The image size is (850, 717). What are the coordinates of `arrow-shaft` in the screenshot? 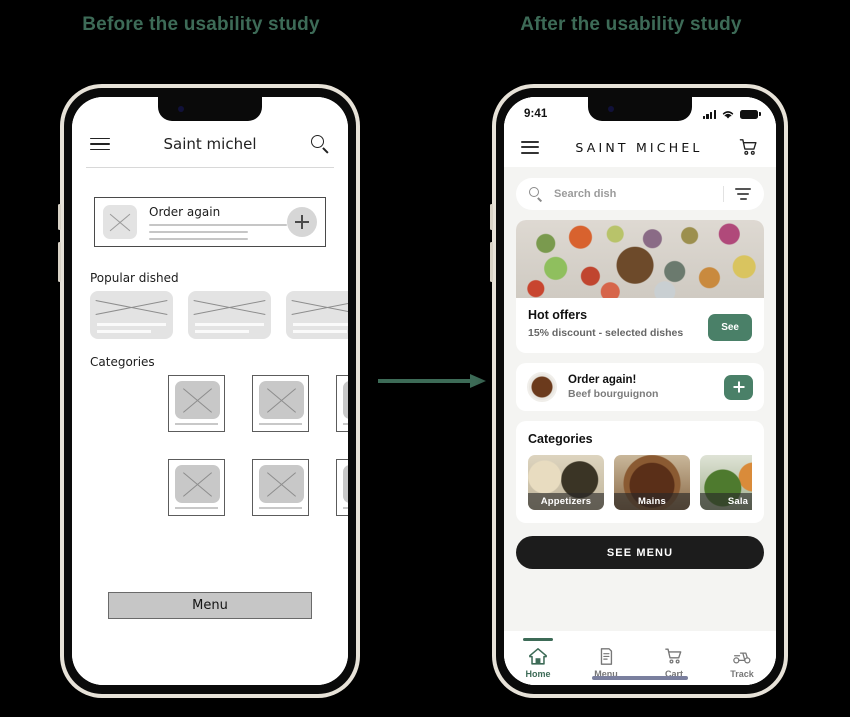 It's located at (424, 381).